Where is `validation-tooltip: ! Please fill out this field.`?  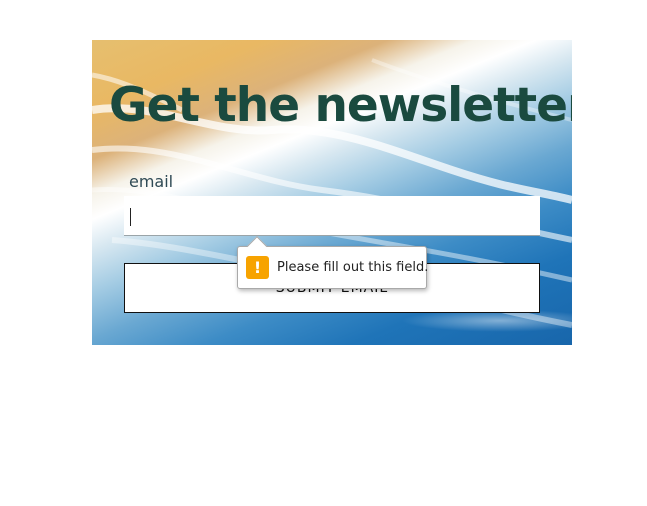
validation-tooltip: ! Please fill out this field. is located at coordinates (333, 262).